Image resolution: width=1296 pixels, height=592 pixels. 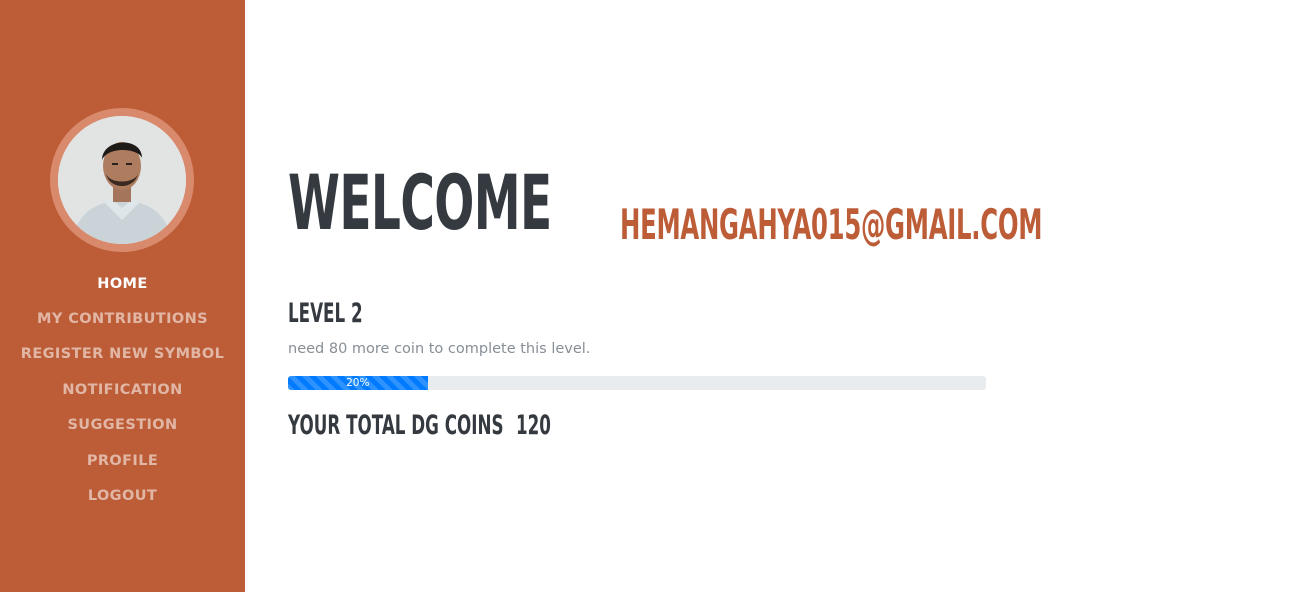 What do you see at coordinates (122, 283) in the screenshot?
I see `nav-item-home: HOME` at bounding box center [122, 283].